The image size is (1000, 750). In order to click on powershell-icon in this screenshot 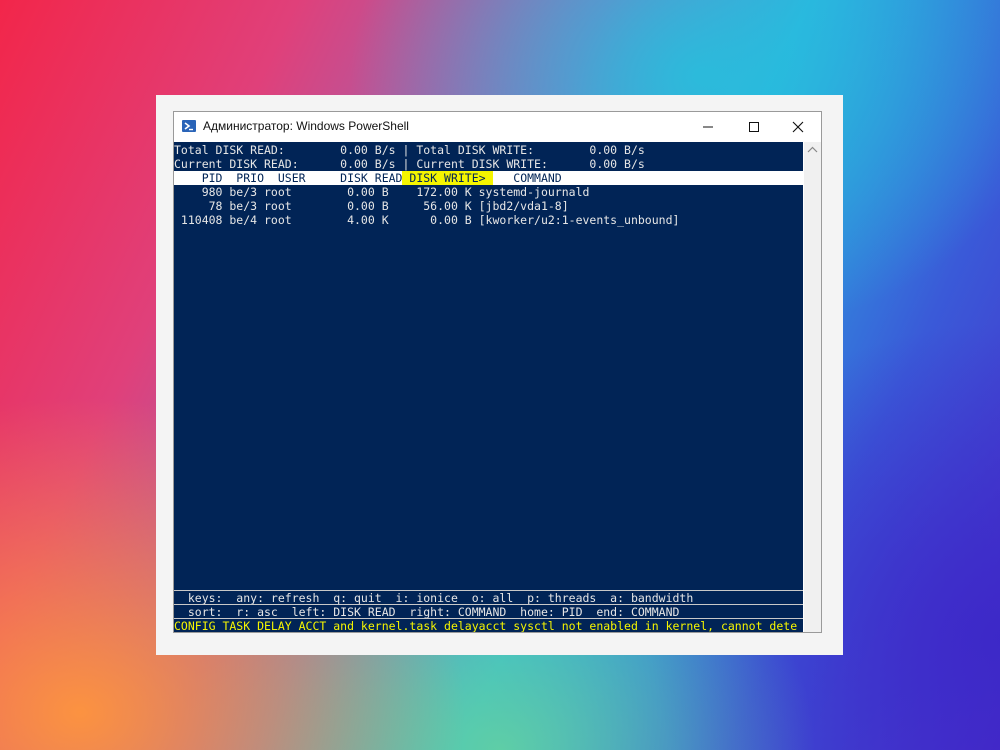, I will do `click(189, 126)`.